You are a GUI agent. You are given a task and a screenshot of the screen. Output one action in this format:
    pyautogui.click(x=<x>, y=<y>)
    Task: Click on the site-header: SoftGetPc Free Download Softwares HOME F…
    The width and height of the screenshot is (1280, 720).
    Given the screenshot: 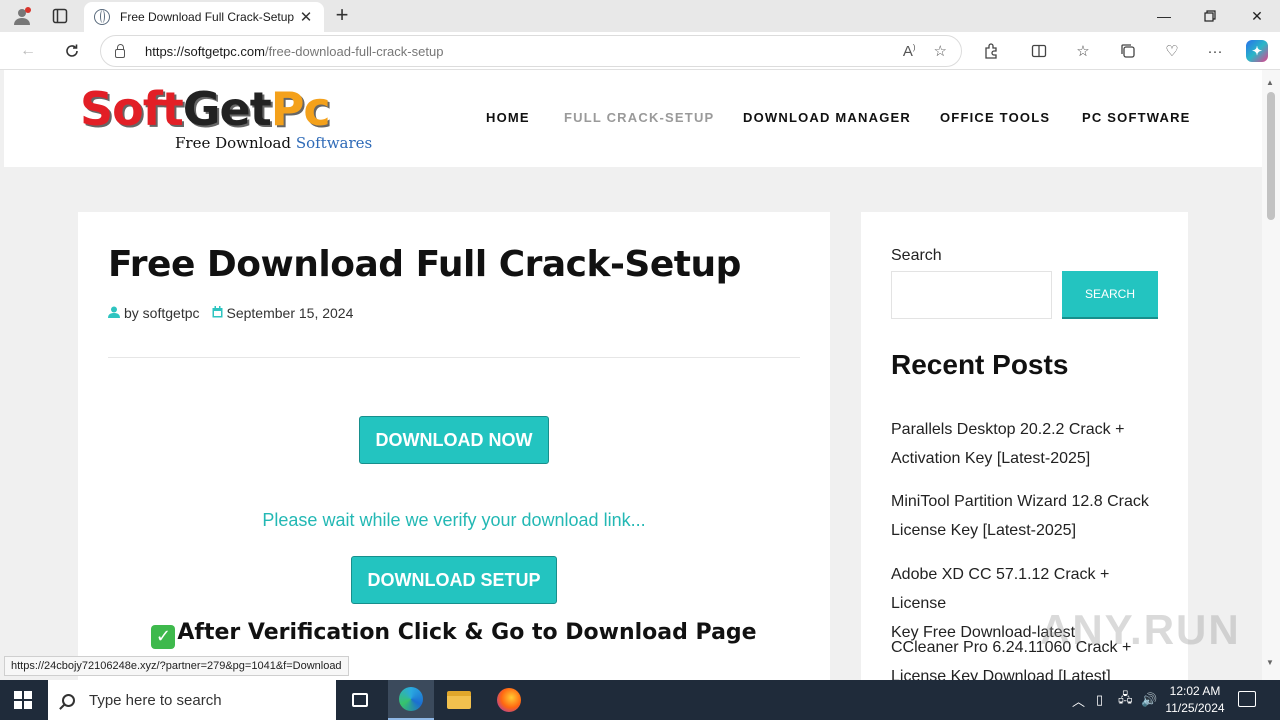 What is the action you would take?
    pyautogui.click(x=633, y=118)
    